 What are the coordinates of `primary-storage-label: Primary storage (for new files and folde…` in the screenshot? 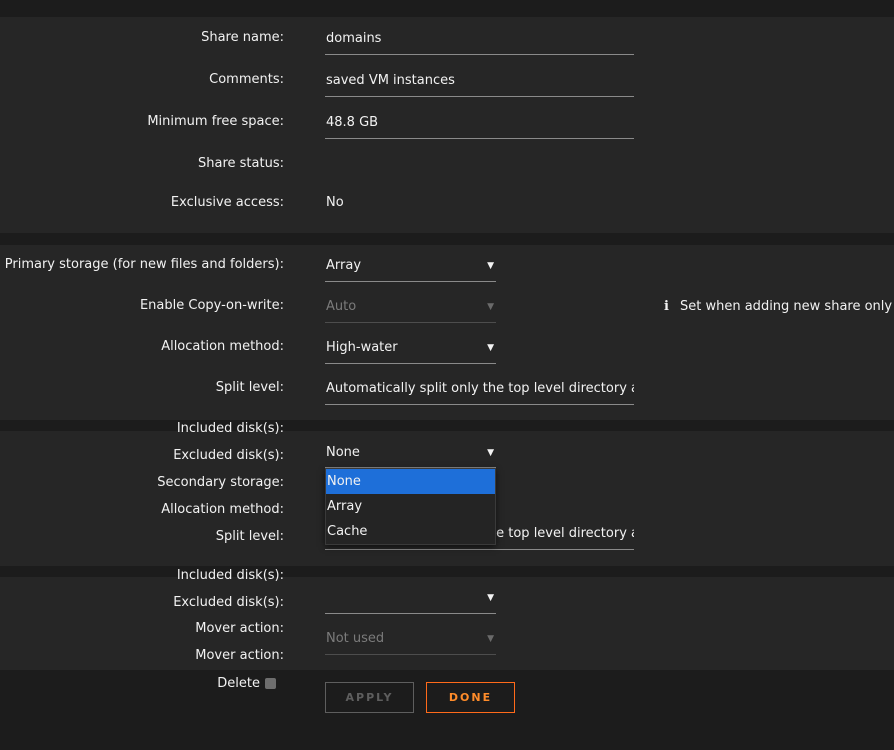 It's located at (144, 264).